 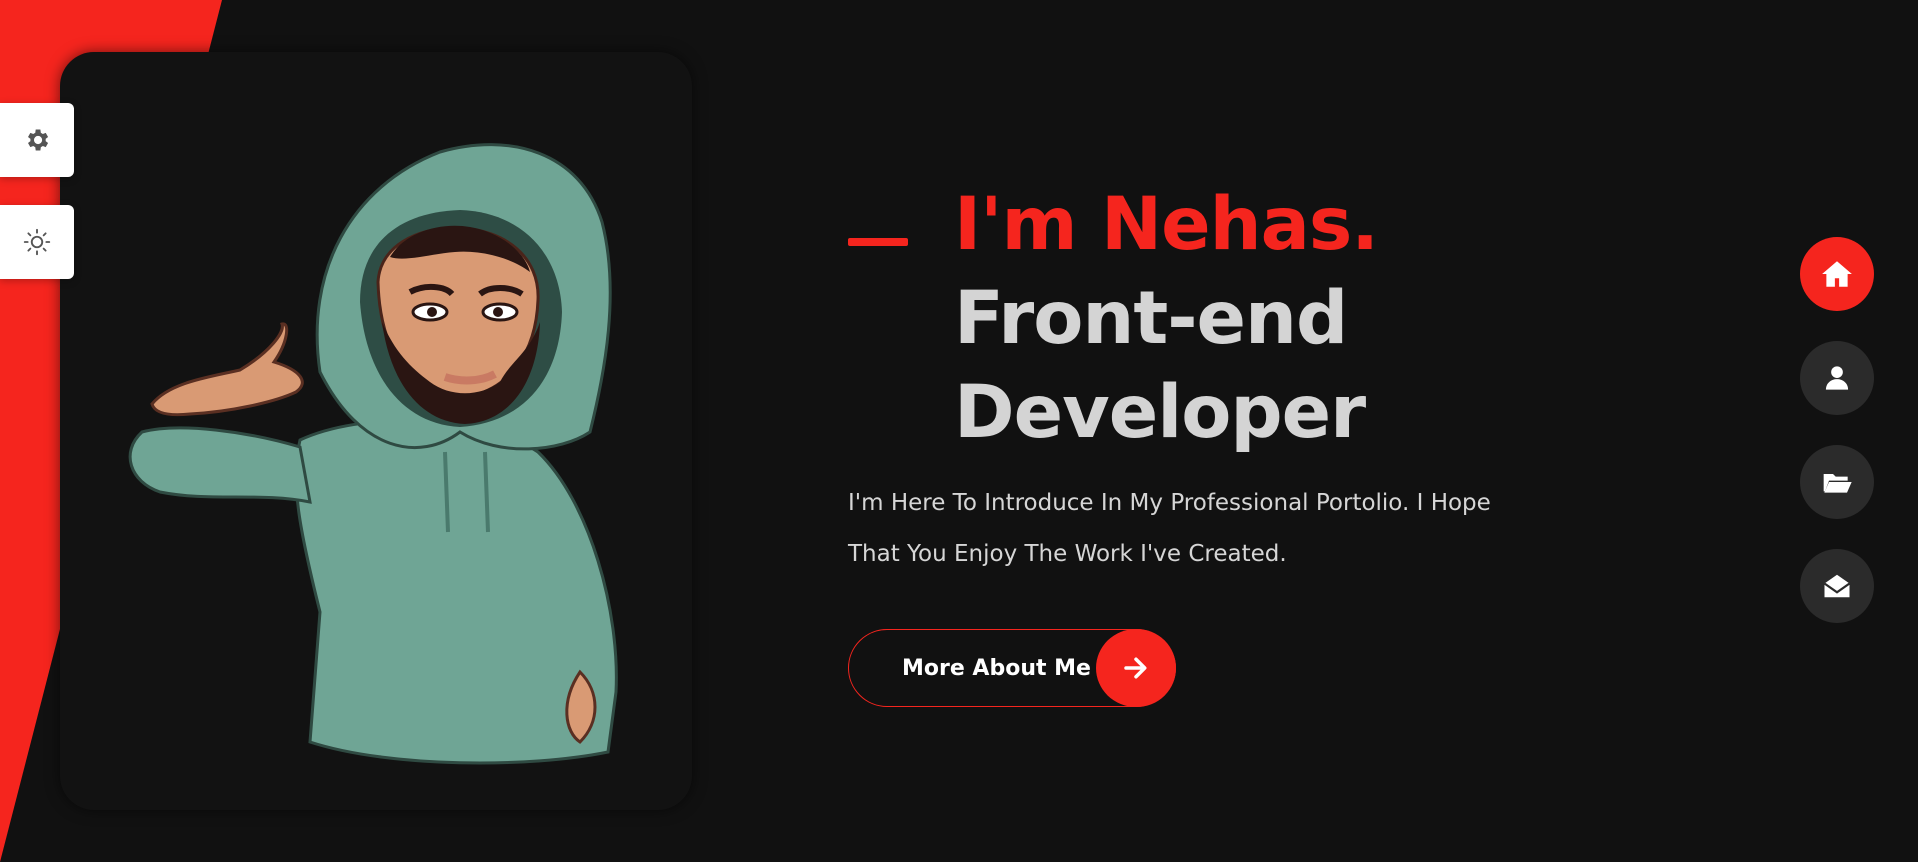 I want to click on nav-portfolio-button, so click(x=1837, y=482).